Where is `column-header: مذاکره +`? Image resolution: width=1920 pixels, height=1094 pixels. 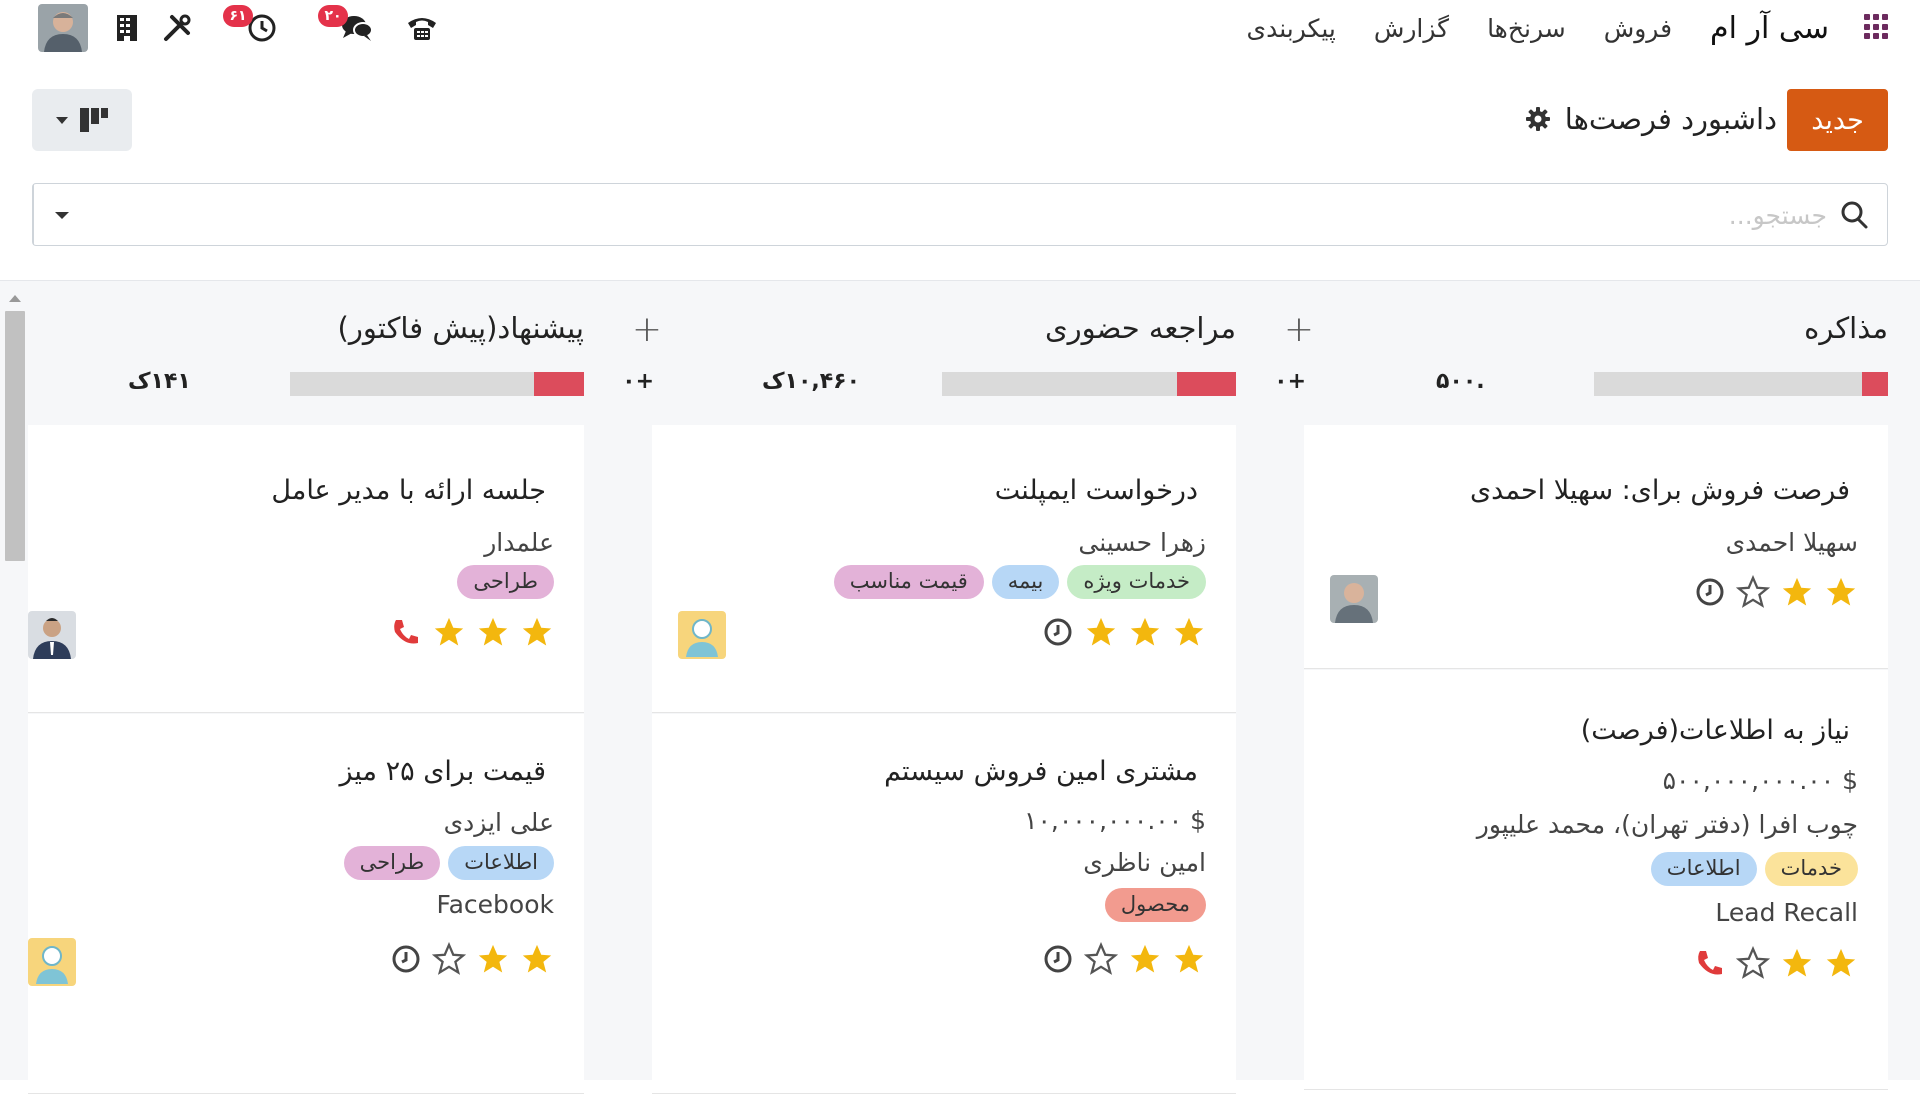
column-header: مذاکره + is located at coordinates (1596, 333).